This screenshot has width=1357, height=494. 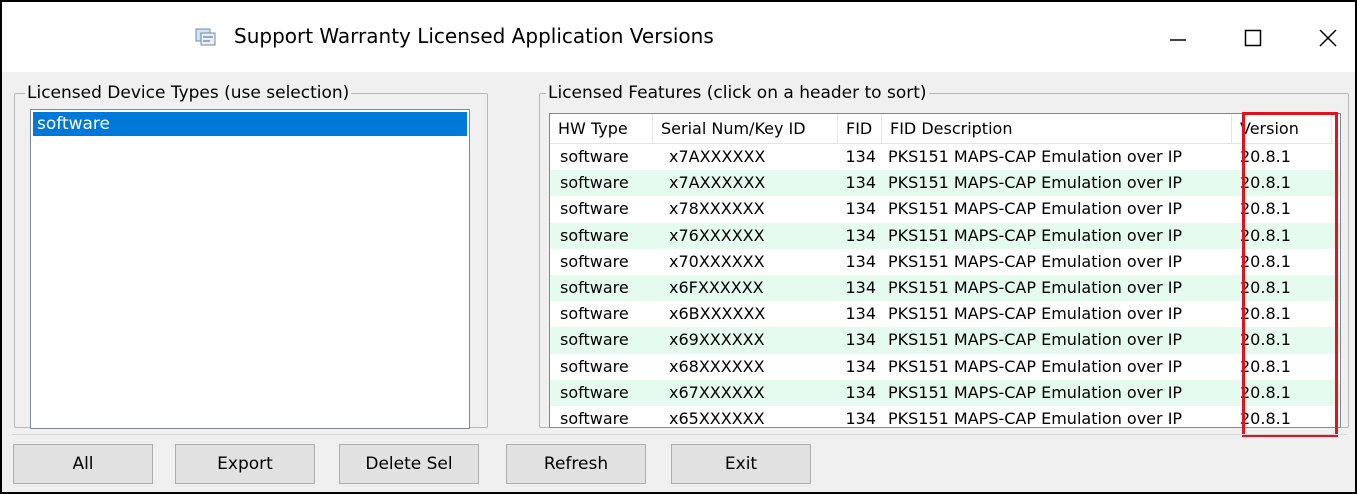 What do you see at coordinates (576, 464) in the screenshot?
I see `refresh-button: Refresh` at bounding box center [576, 464].